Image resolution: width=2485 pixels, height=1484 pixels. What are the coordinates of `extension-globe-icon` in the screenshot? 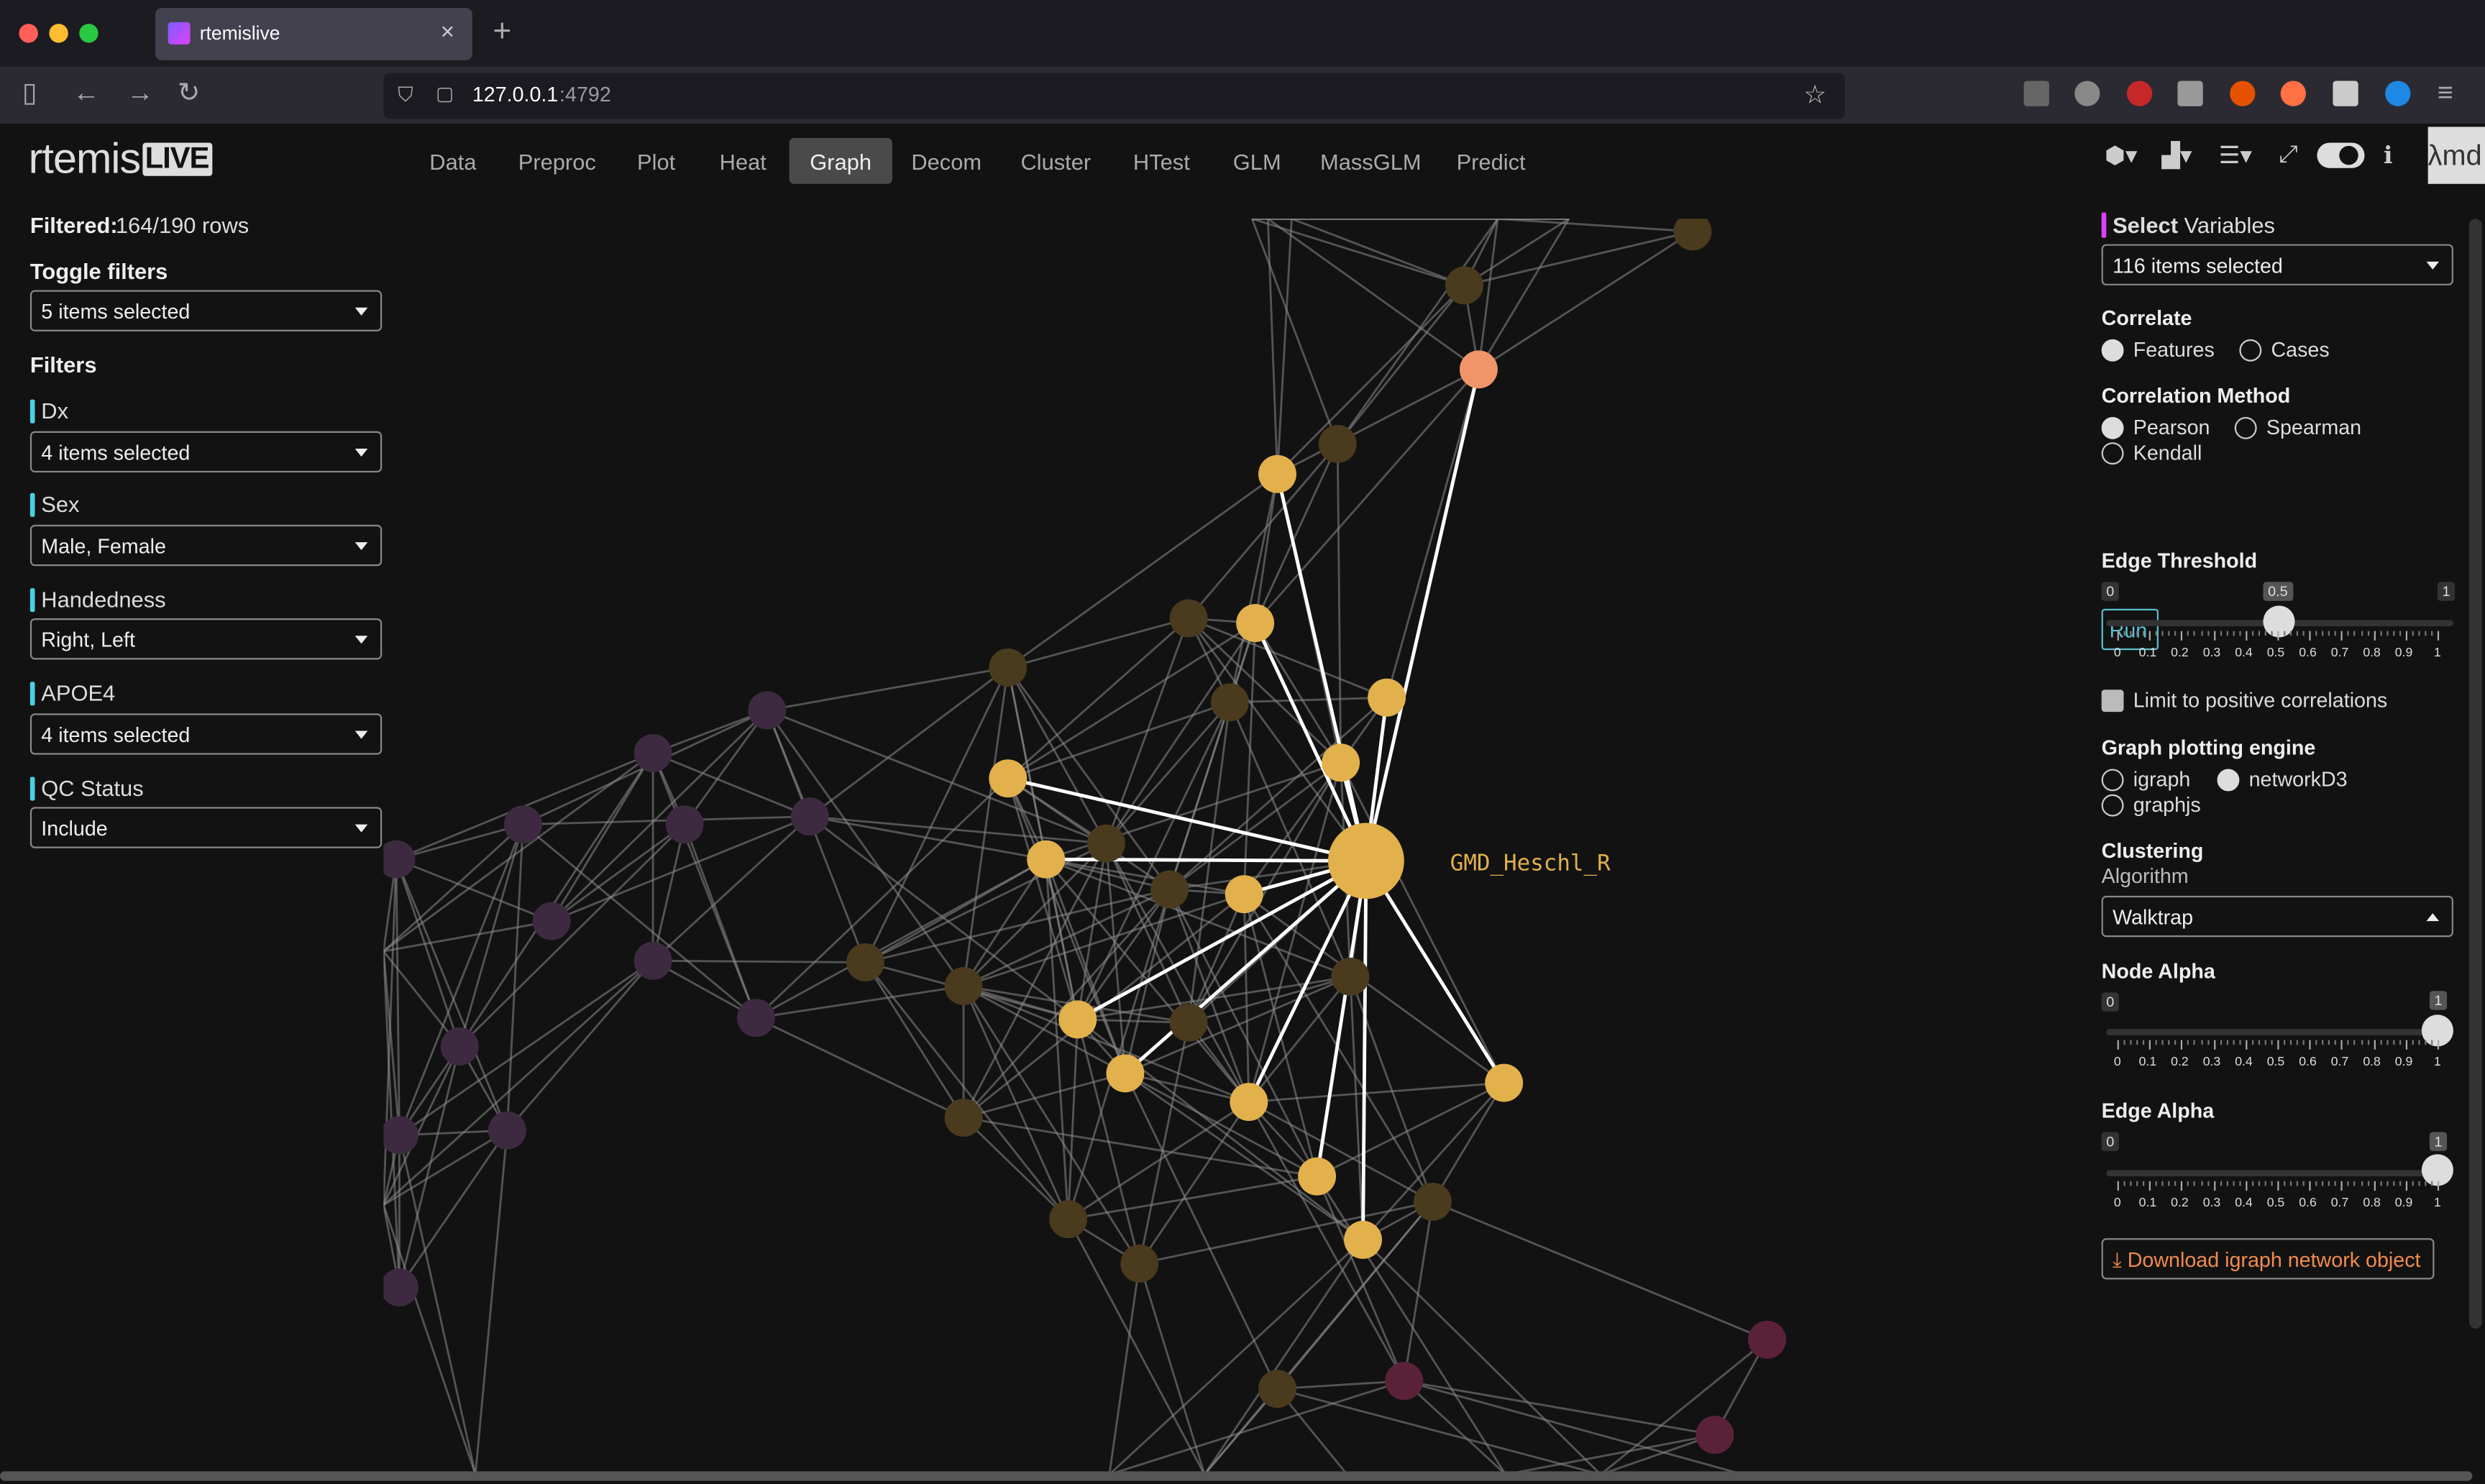 It's located at (2087, 93).